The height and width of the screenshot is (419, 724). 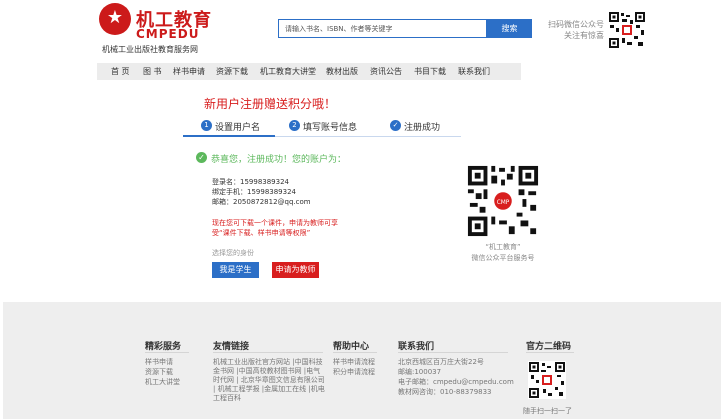 What do you see at coordinates (547, 380) in the screenshot?
I see `footer-qr-code-icon` at bounding box center [547, 380].